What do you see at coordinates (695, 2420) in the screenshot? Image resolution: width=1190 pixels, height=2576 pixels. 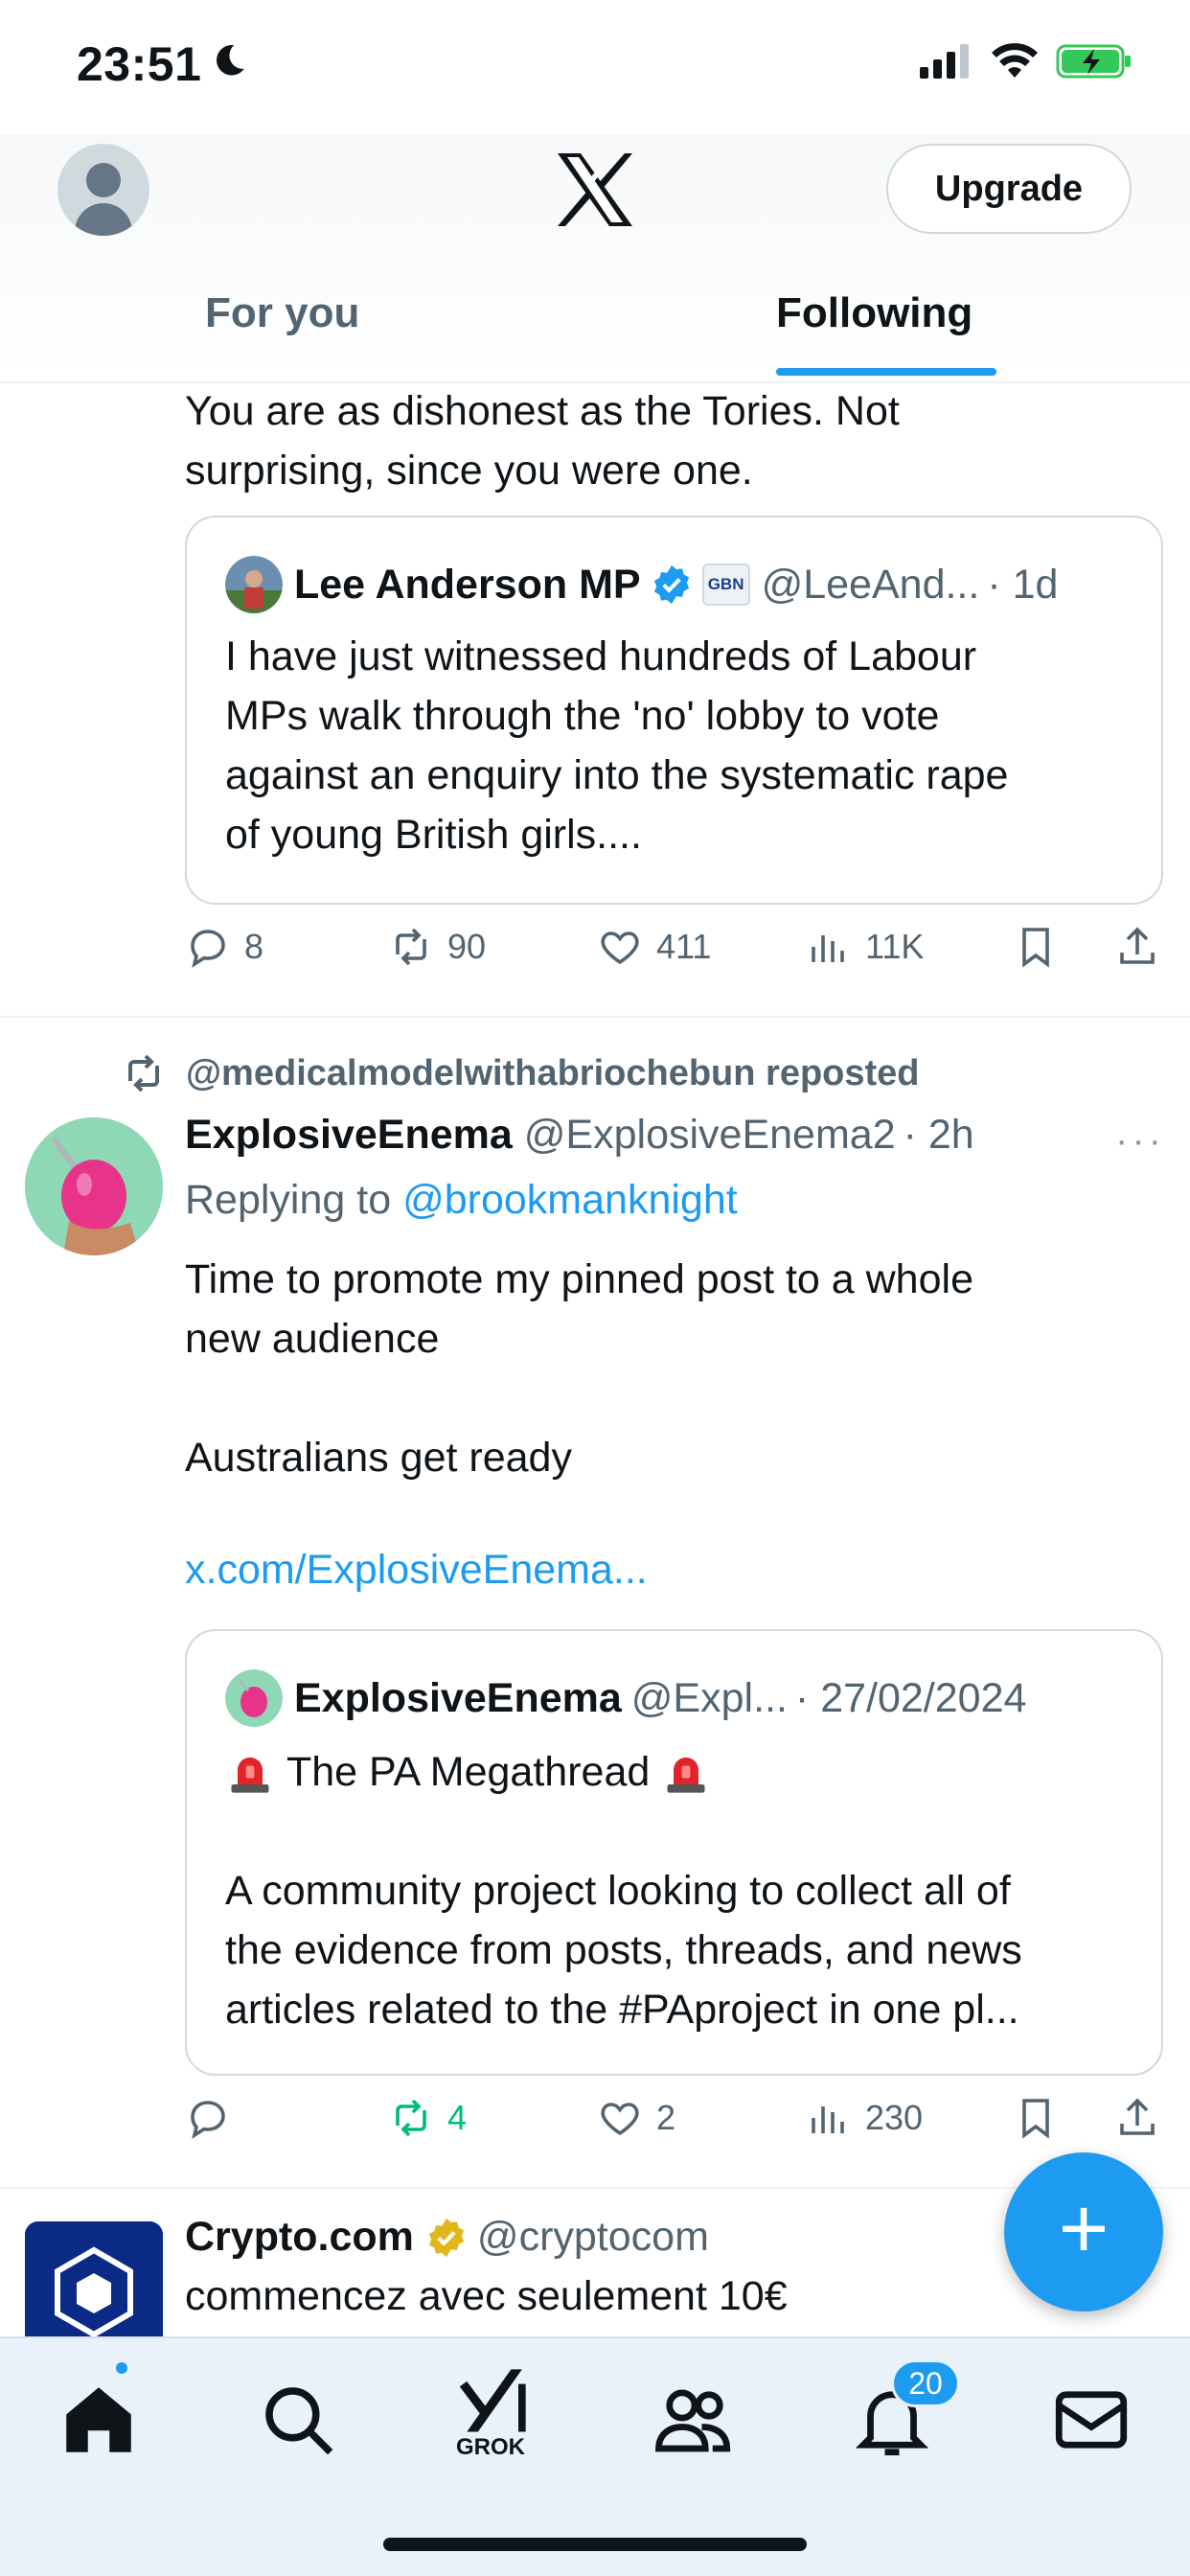 I see `communities-icon` at bounding box center [695, 2420].